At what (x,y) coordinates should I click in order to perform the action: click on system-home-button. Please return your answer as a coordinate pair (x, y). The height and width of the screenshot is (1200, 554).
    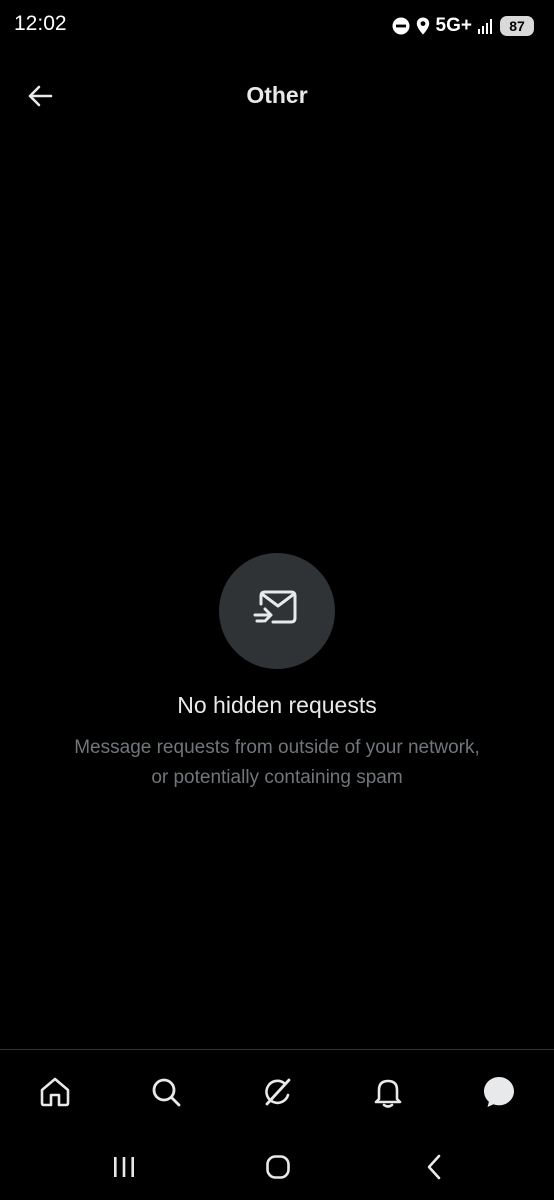
    Looking at the image, I should click on (278, 1167).